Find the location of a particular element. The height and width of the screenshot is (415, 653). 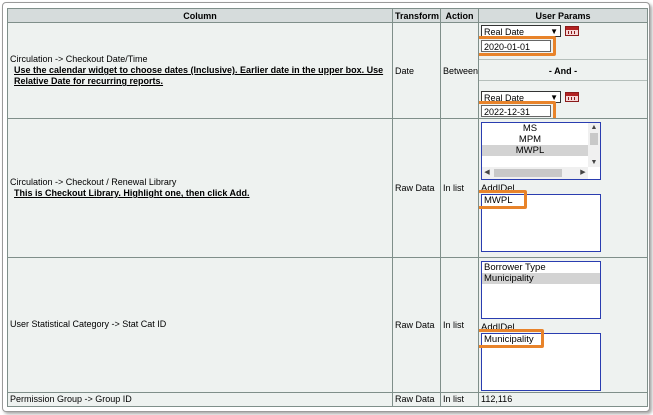

list-item: MS is located at coordinates (541, 128).